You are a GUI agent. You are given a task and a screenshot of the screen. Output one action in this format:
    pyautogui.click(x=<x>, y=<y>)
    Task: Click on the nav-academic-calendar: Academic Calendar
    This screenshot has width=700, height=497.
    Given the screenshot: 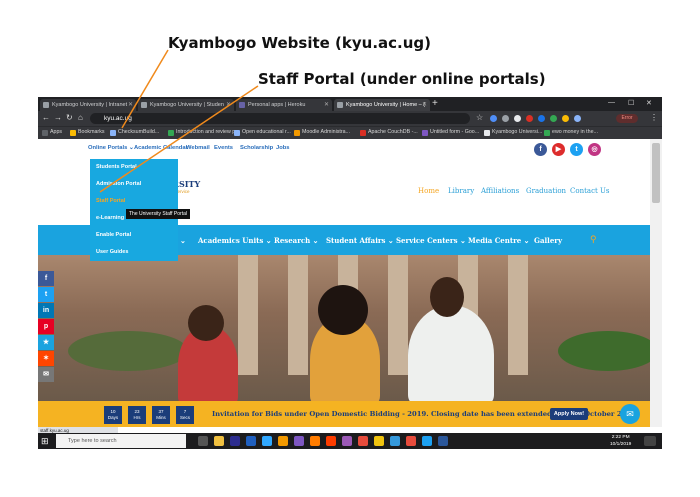 What is the action you would take?
    pyautogui.click(x=161, y=148)
    